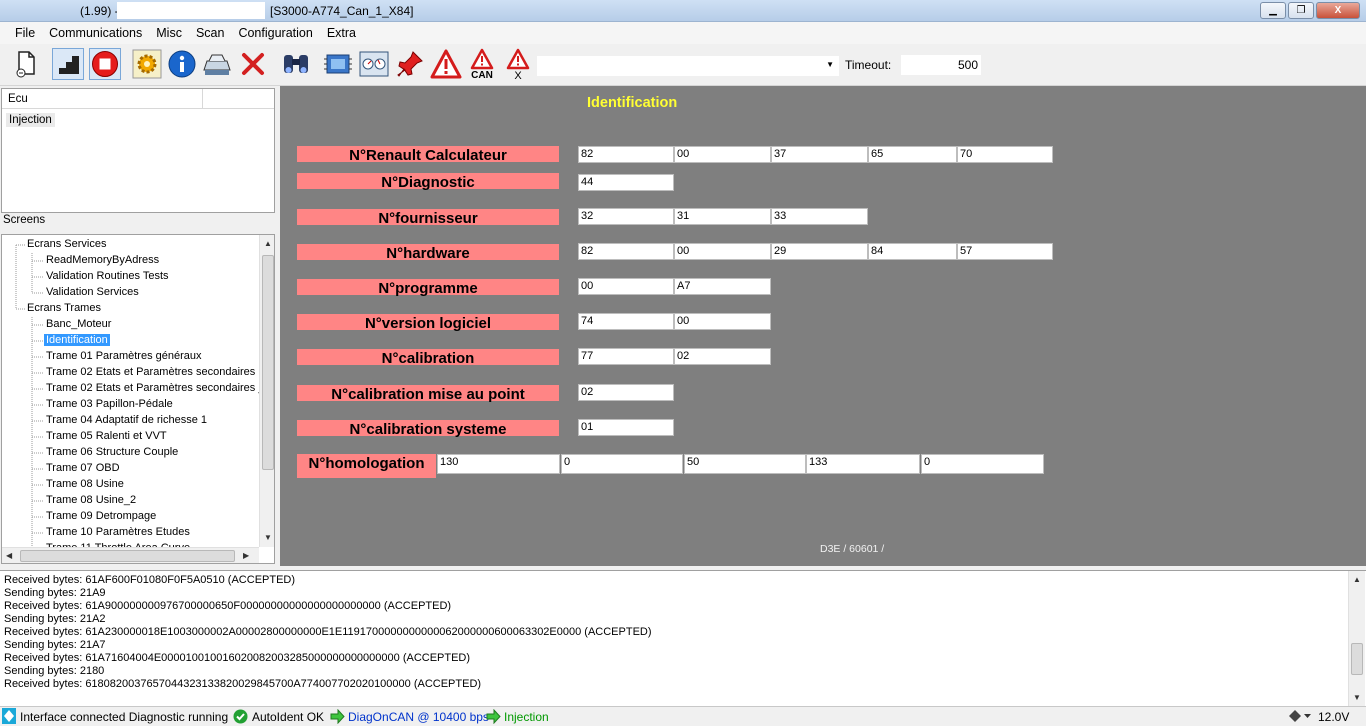  What do you see at coordinates (819, 216) in the screenshot?
I see `value-field: 33` at bounding box center [819, 216].